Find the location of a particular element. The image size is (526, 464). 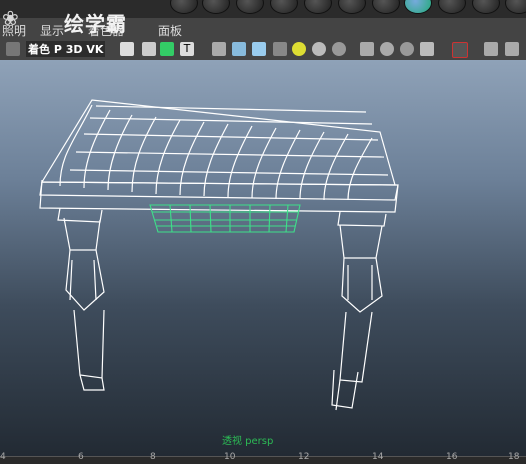

shelf-color-sphere-icon is located at coordinates (418, 7).